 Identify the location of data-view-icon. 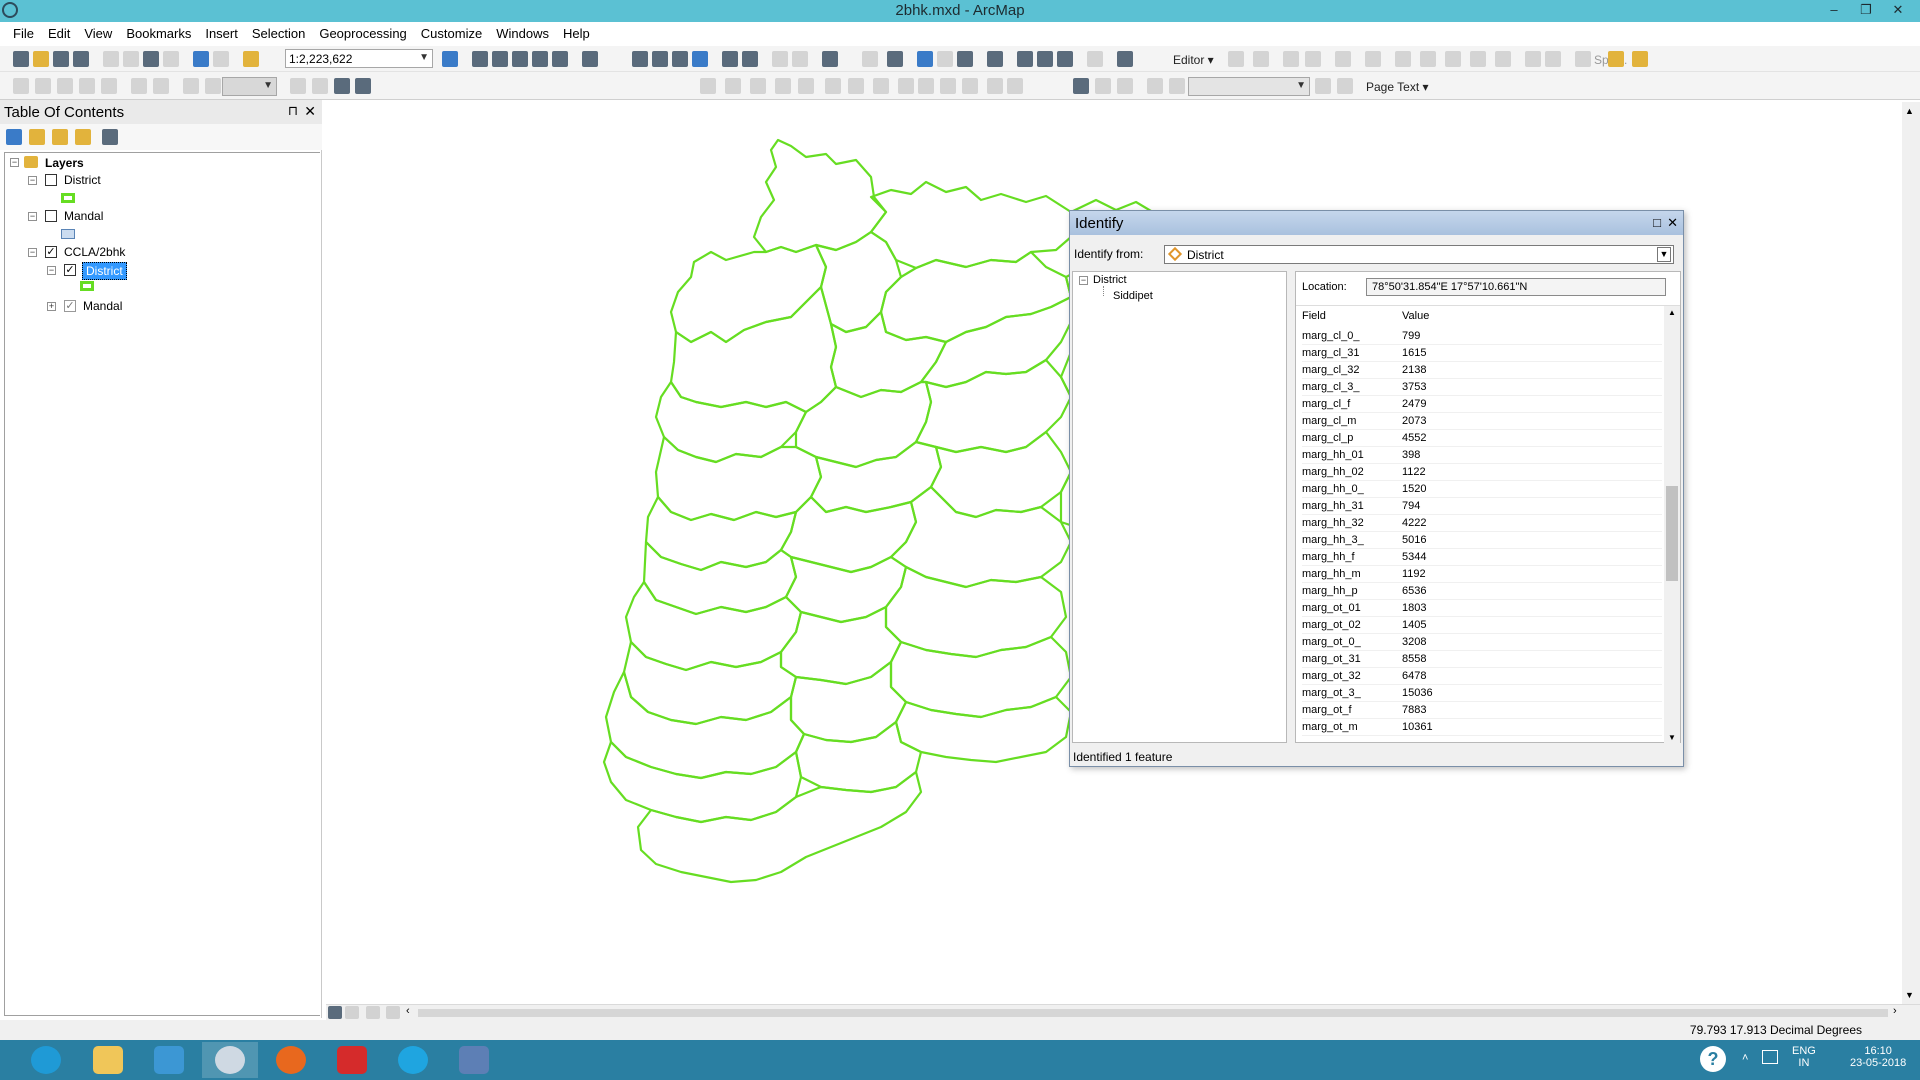
(335, 1012).